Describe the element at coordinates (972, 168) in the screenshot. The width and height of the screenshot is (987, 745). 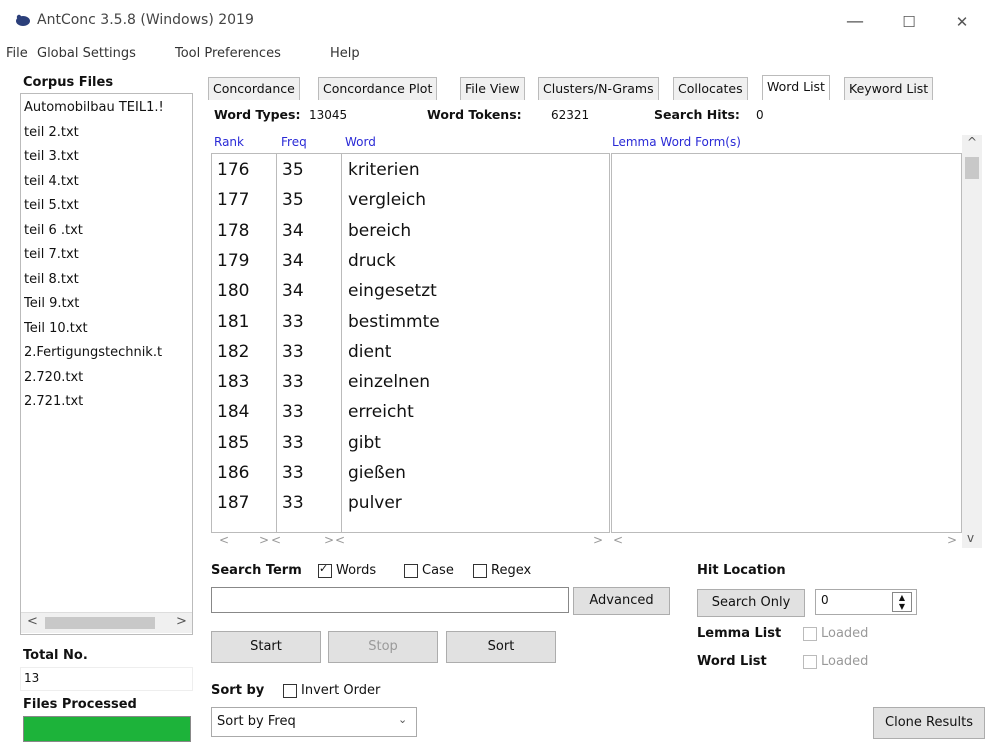
I see `vscroll-thumb` at that location.